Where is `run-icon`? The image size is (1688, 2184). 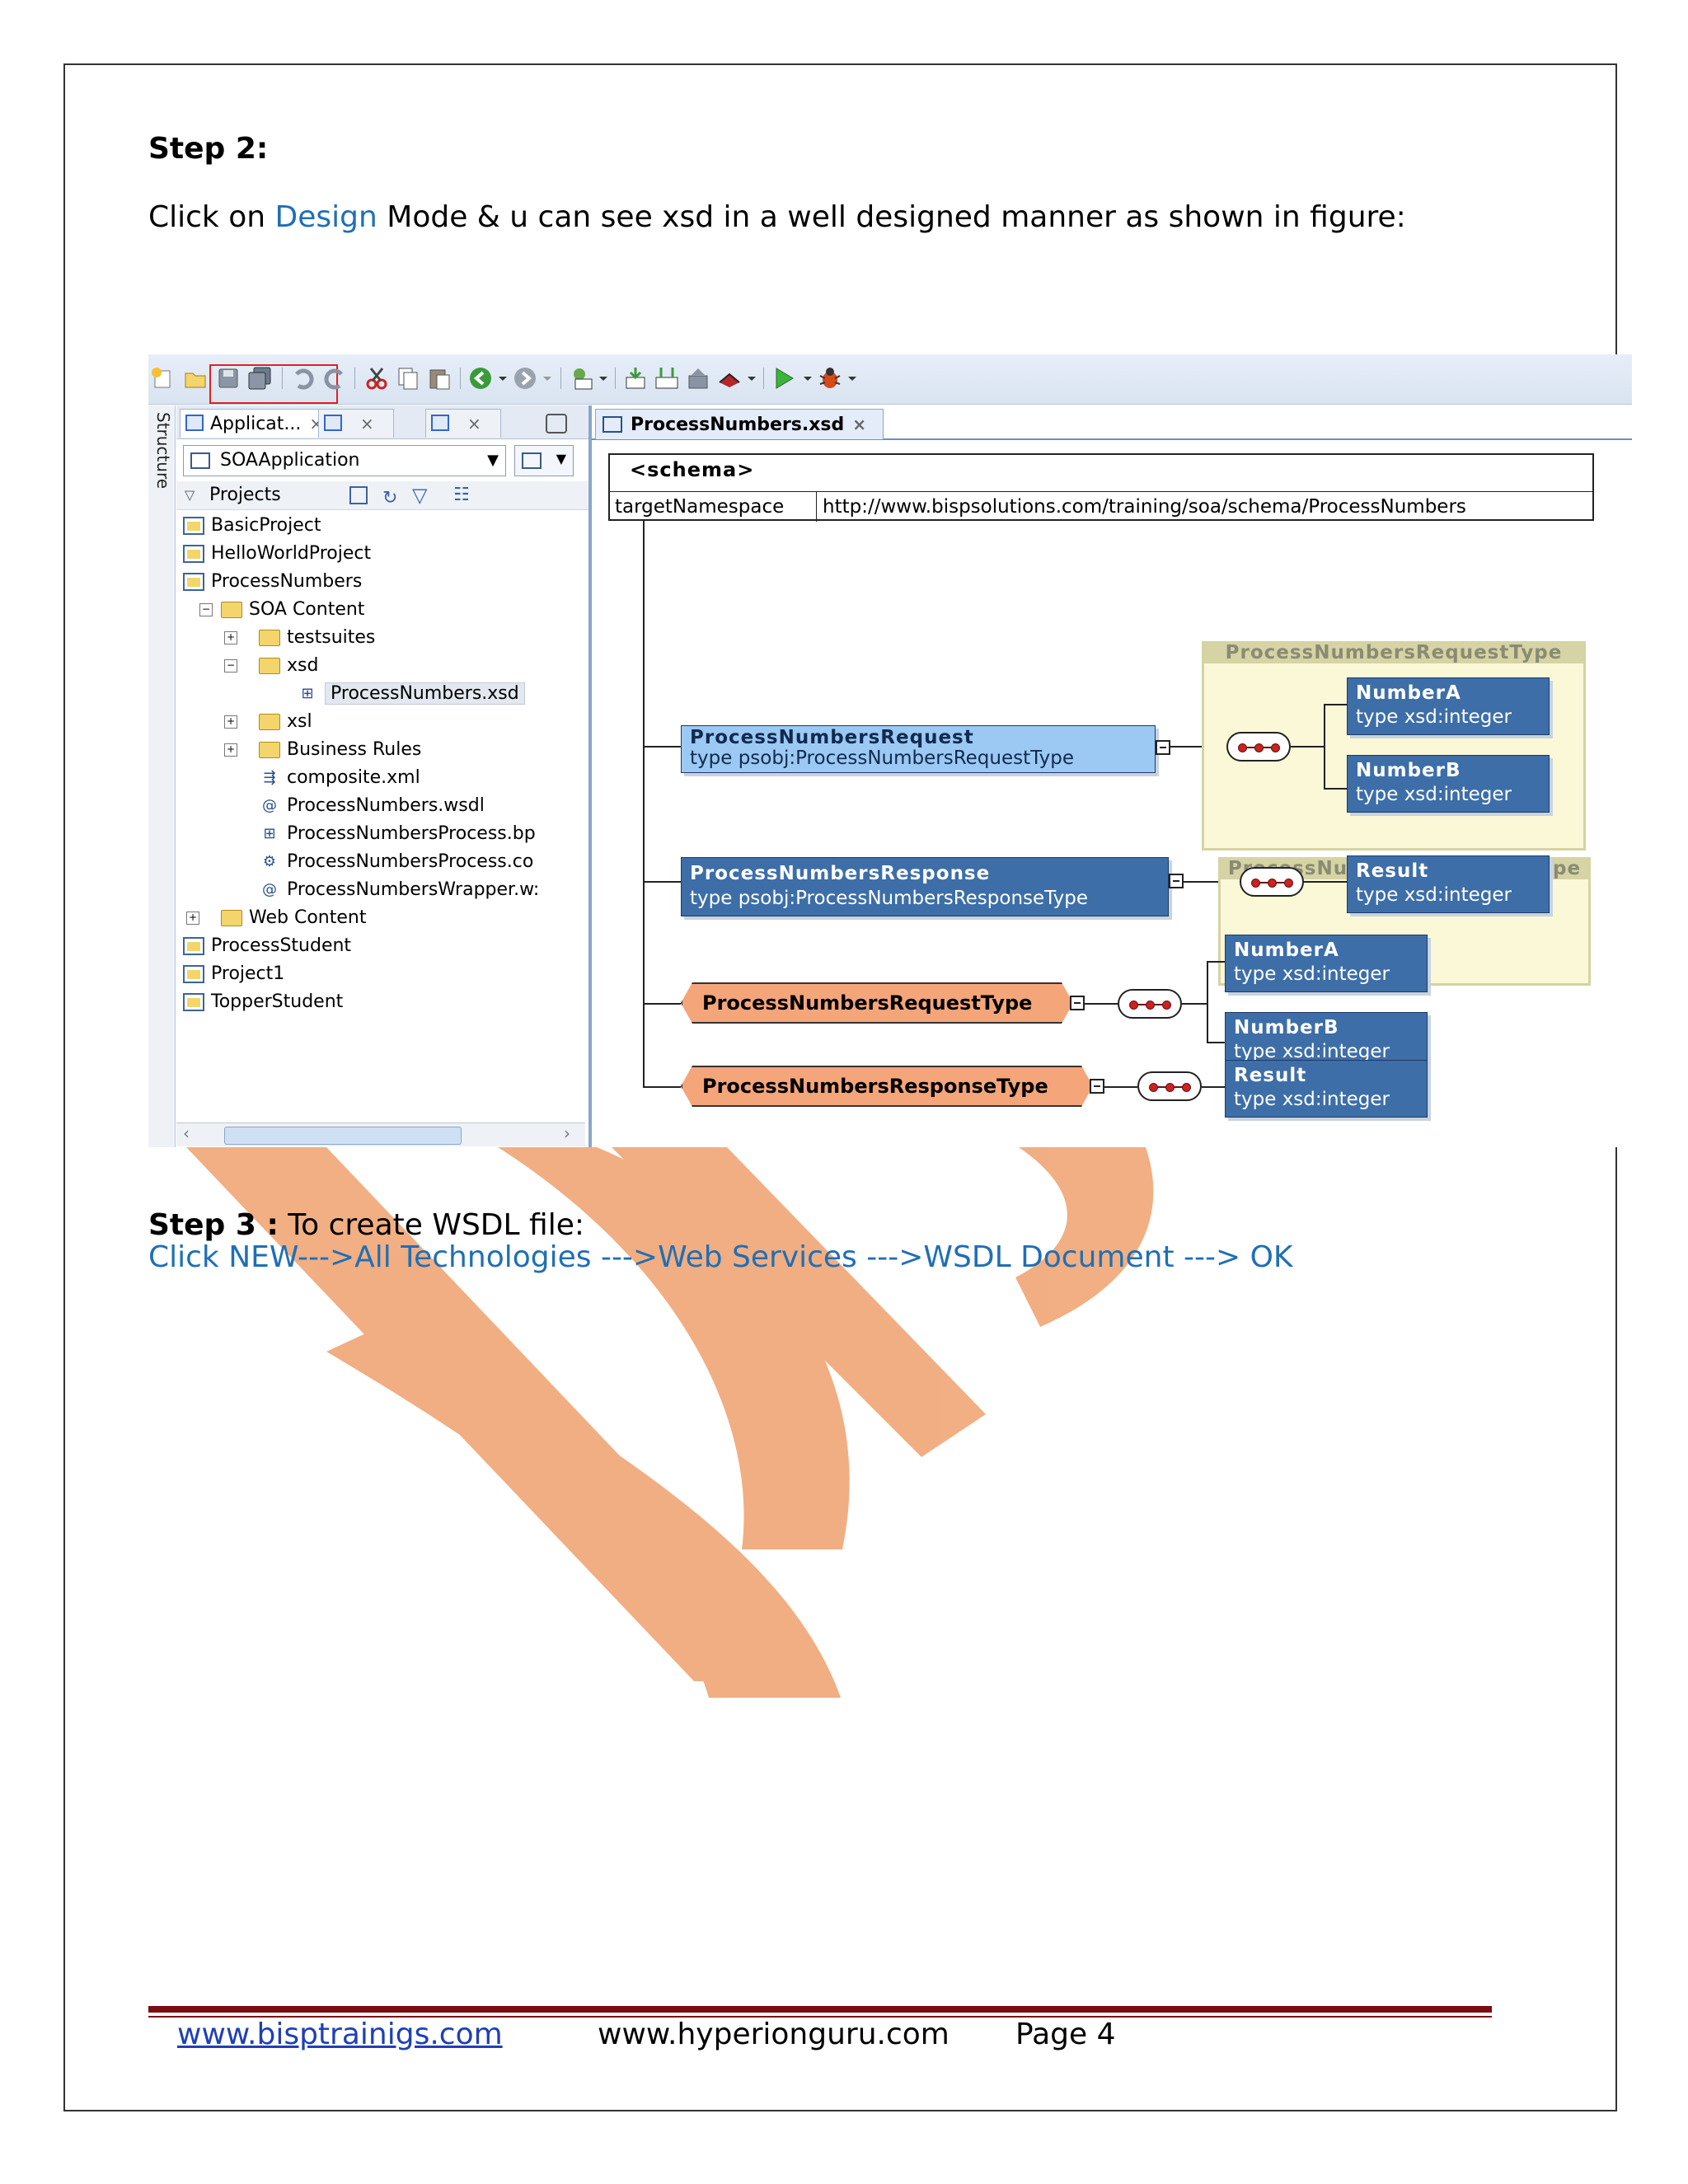
run-icon is located at coordinates (783, 378).